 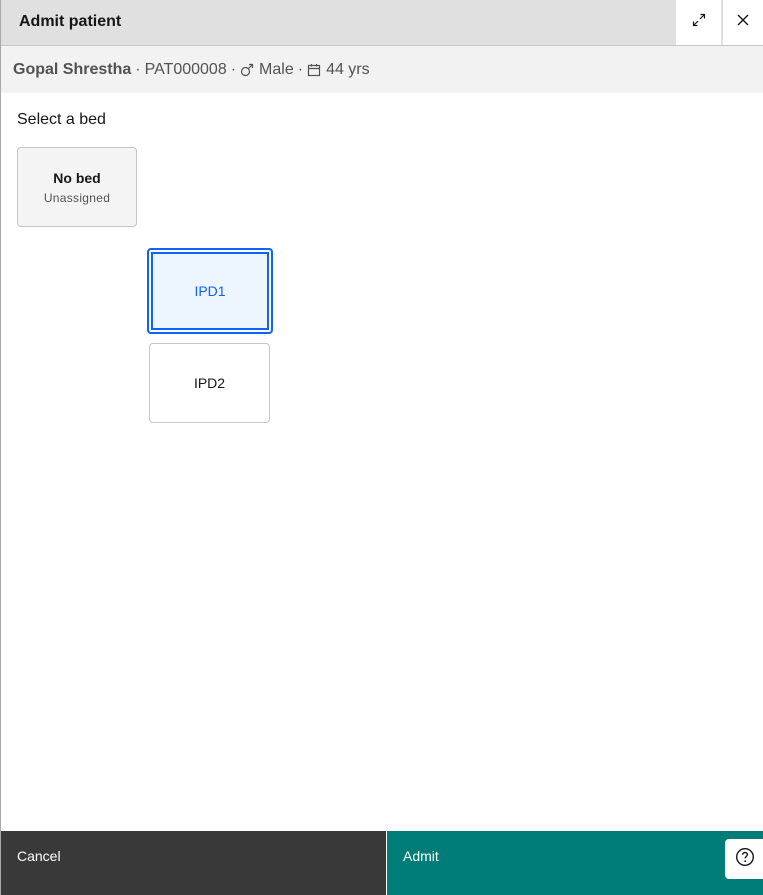 What do you see at coordinates (314, 70) in the screenshot?
I see `calendar-icon` at bounding box center [314, 70].